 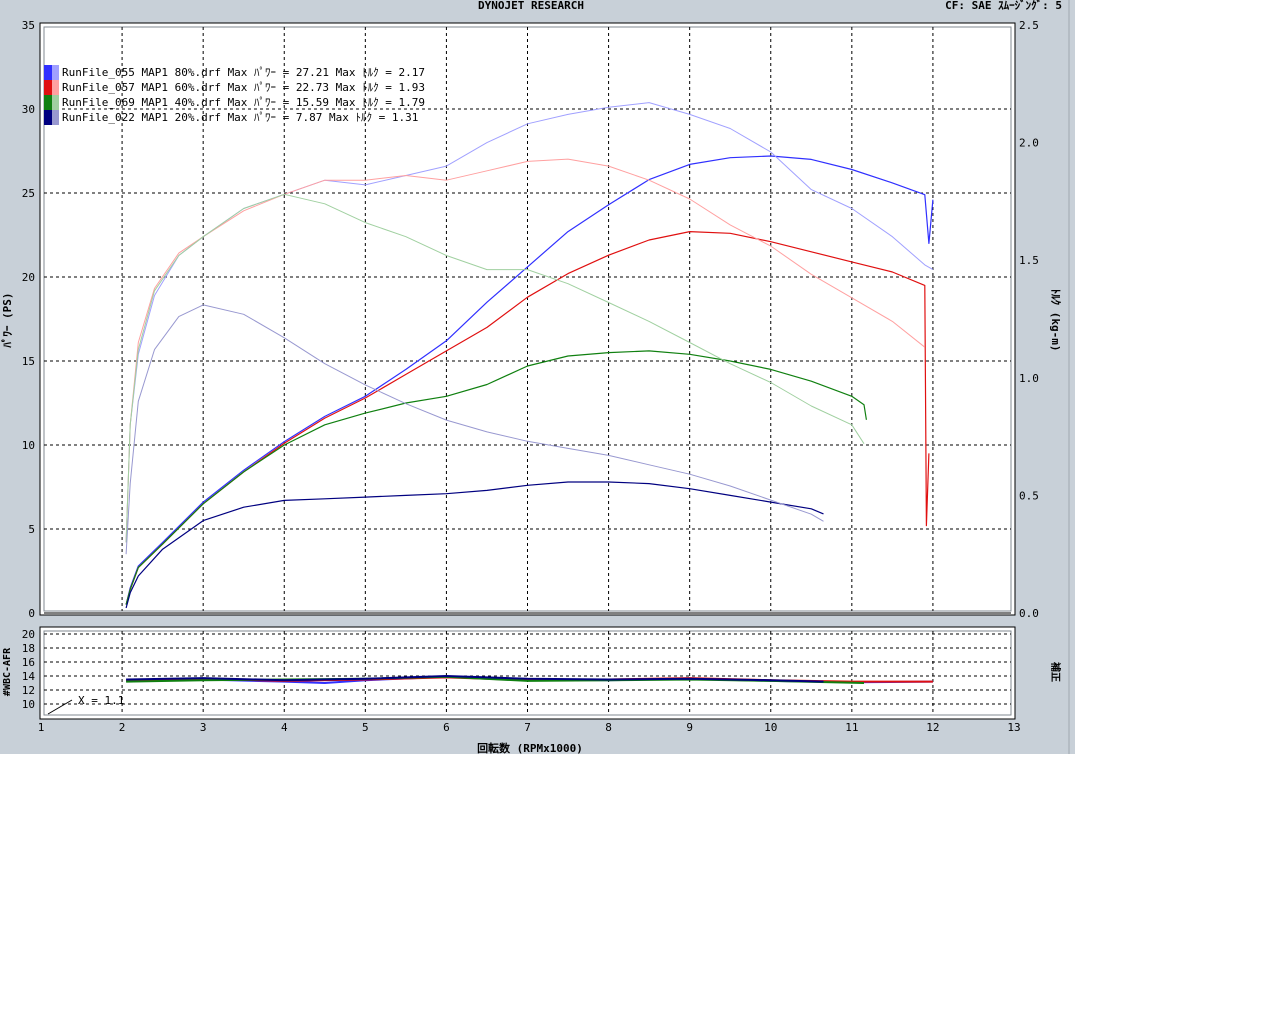 I want to click on torque-tick-label: 2.5, so click(x=1029, y=25).